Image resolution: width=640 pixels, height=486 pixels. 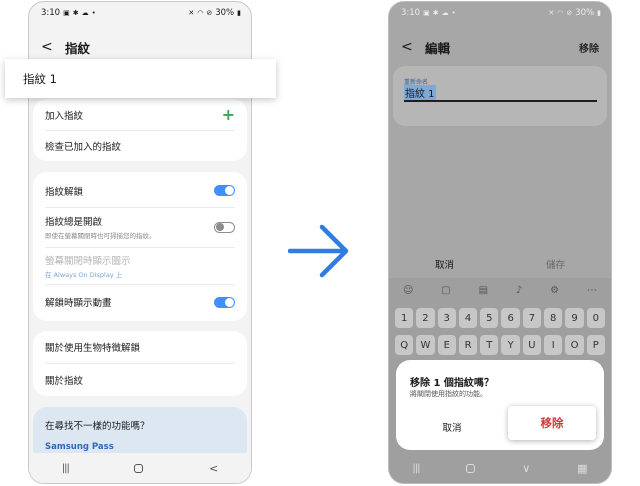 I want to click on about-biometrics-row: 關於使用生物特徵解鎖, so click(x=140, y=347).